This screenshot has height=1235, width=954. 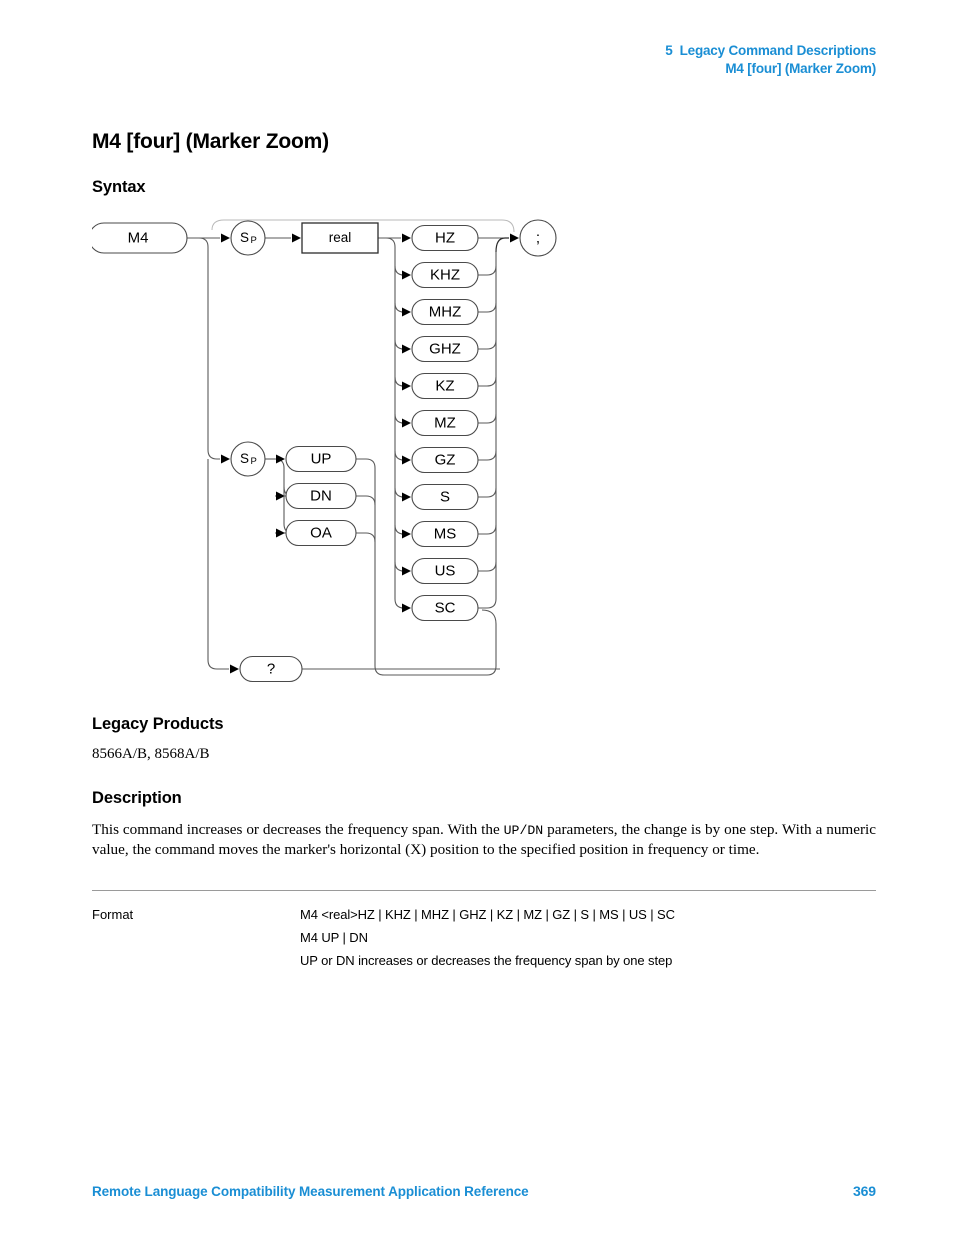 I want to click on format-label: Format, so click(x=113, y=914).